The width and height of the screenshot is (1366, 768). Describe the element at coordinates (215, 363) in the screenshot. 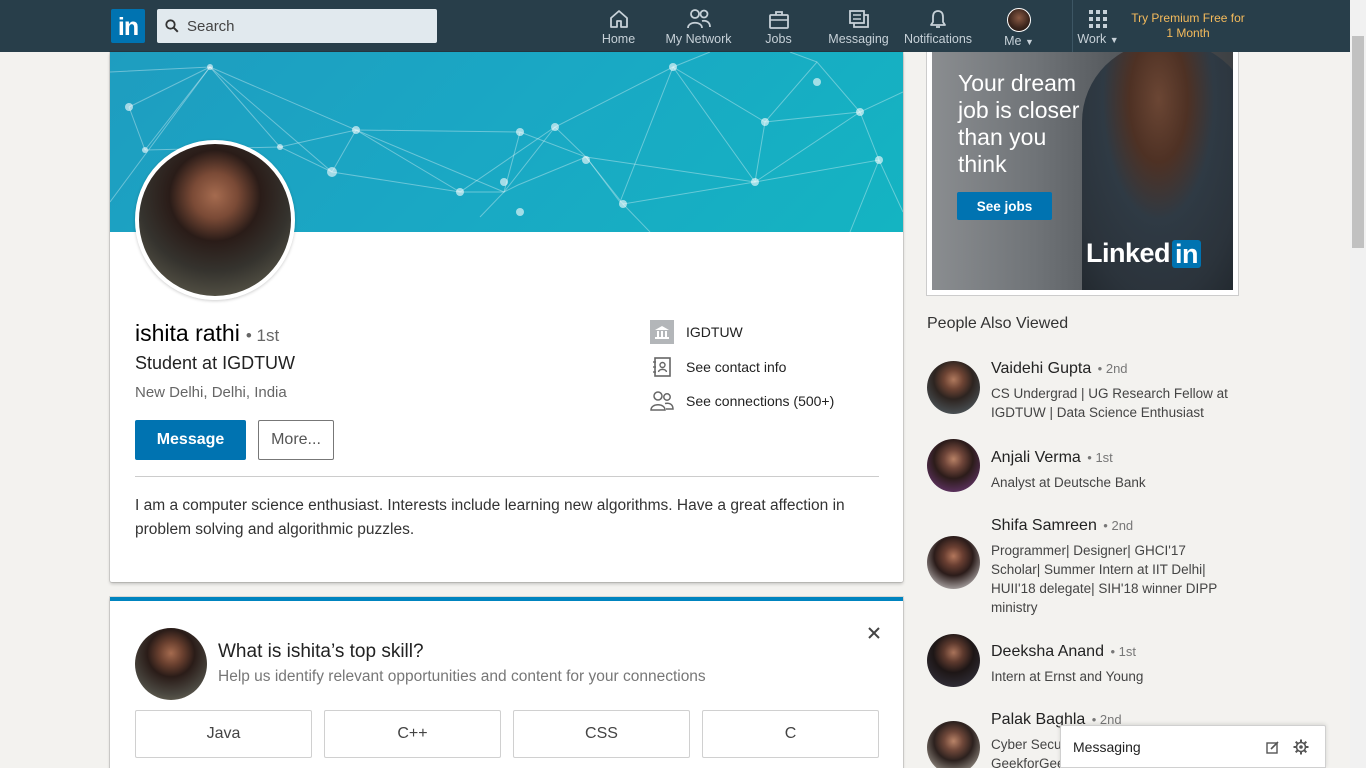

I see `profile-headline: Student at IGDTUW` at that location.